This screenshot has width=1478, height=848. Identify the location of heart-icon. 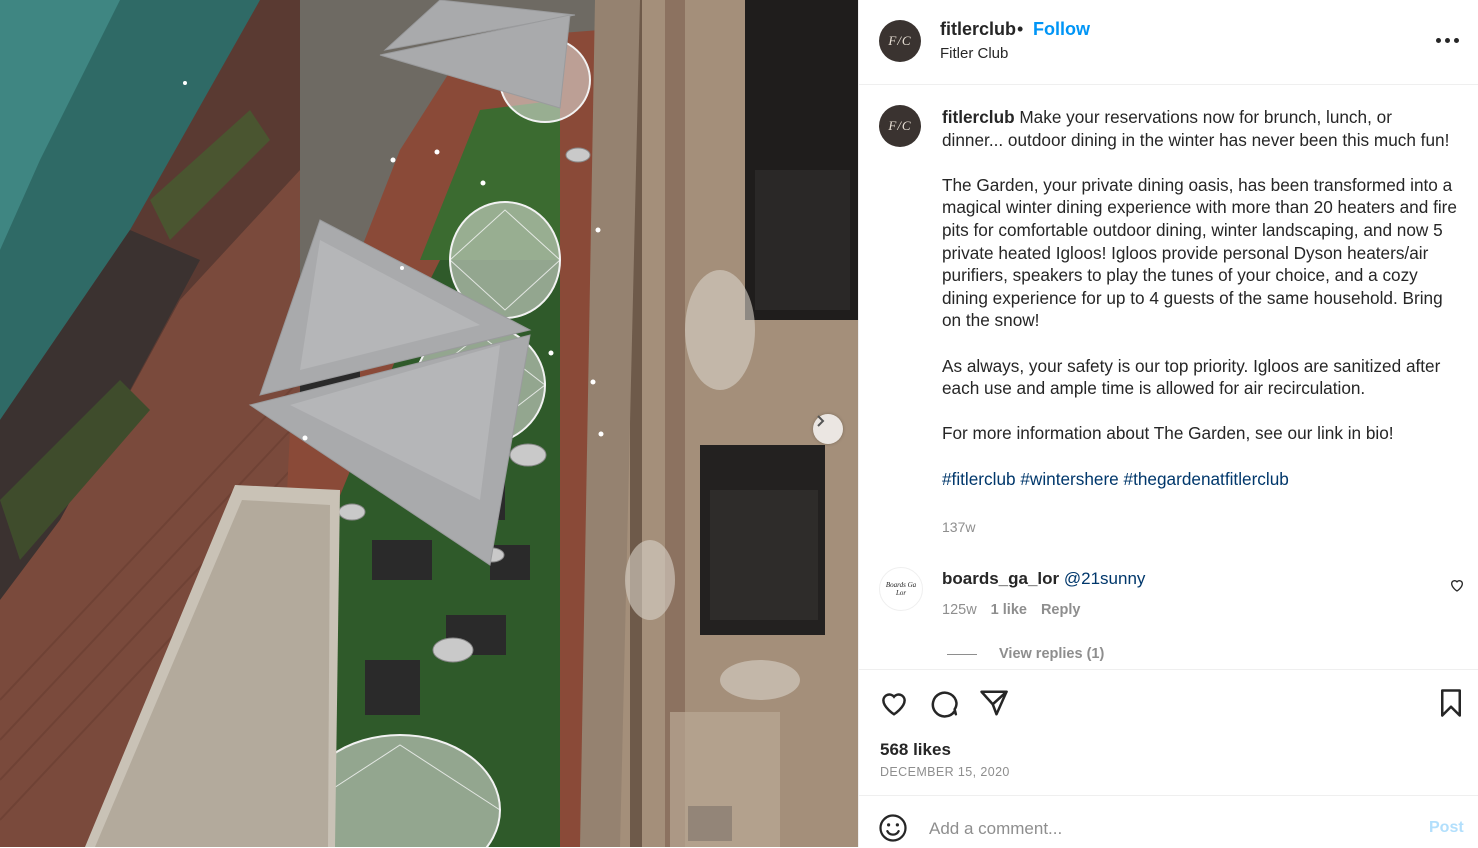
(894, 703).